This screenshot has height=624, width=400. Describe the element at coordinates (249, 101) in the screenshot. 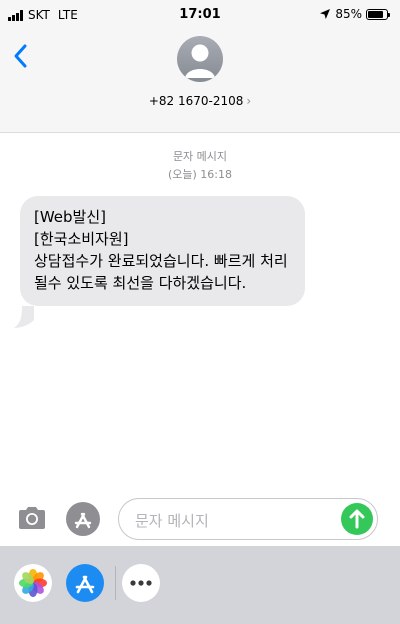

I see `chevron-right-icon: ›` at that location.